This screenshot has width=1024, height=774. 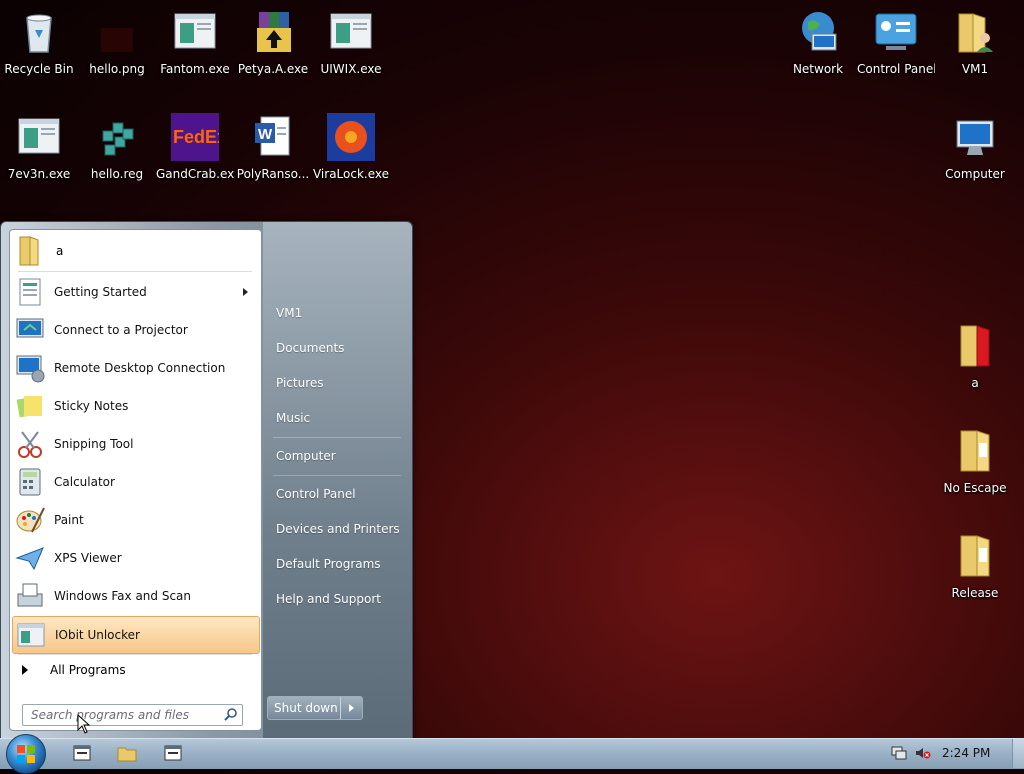 I want to click on program-iobit-unlocker: IObit Unlocker, so click(x=136, y=635).